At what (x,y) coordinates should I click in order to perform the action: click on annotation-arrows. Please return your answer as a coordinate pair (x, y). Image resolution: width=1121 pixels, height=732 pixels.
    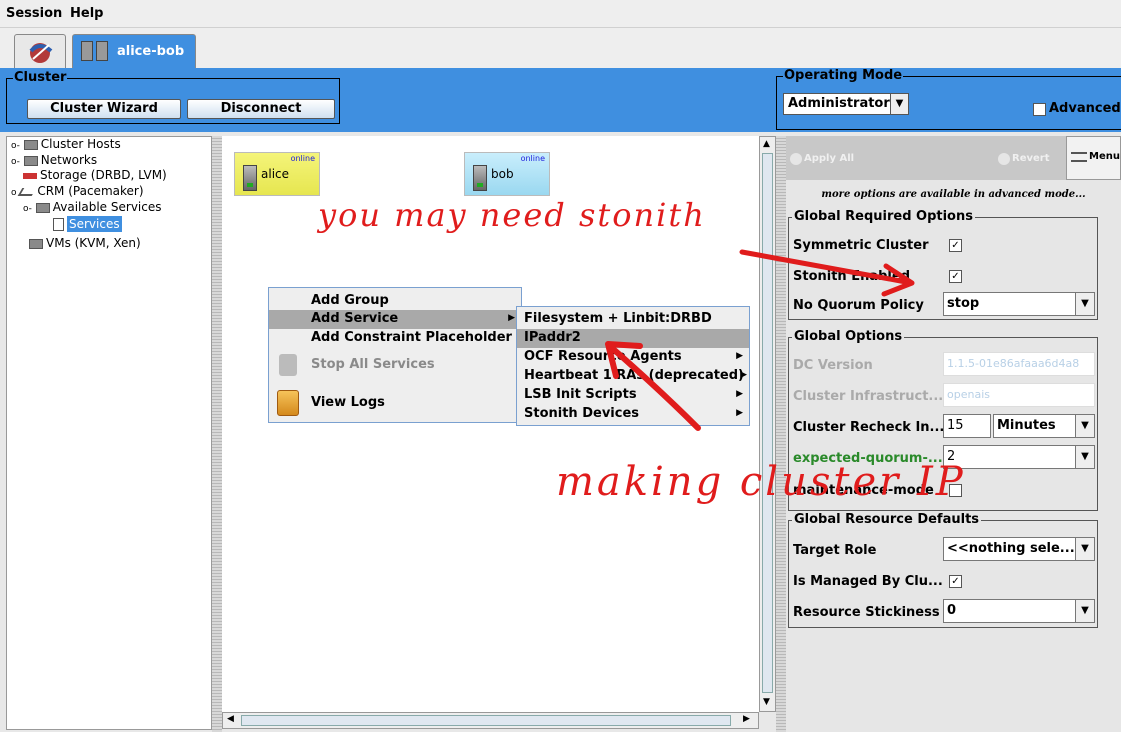
    Looking at the image, I should click on (760, 340).